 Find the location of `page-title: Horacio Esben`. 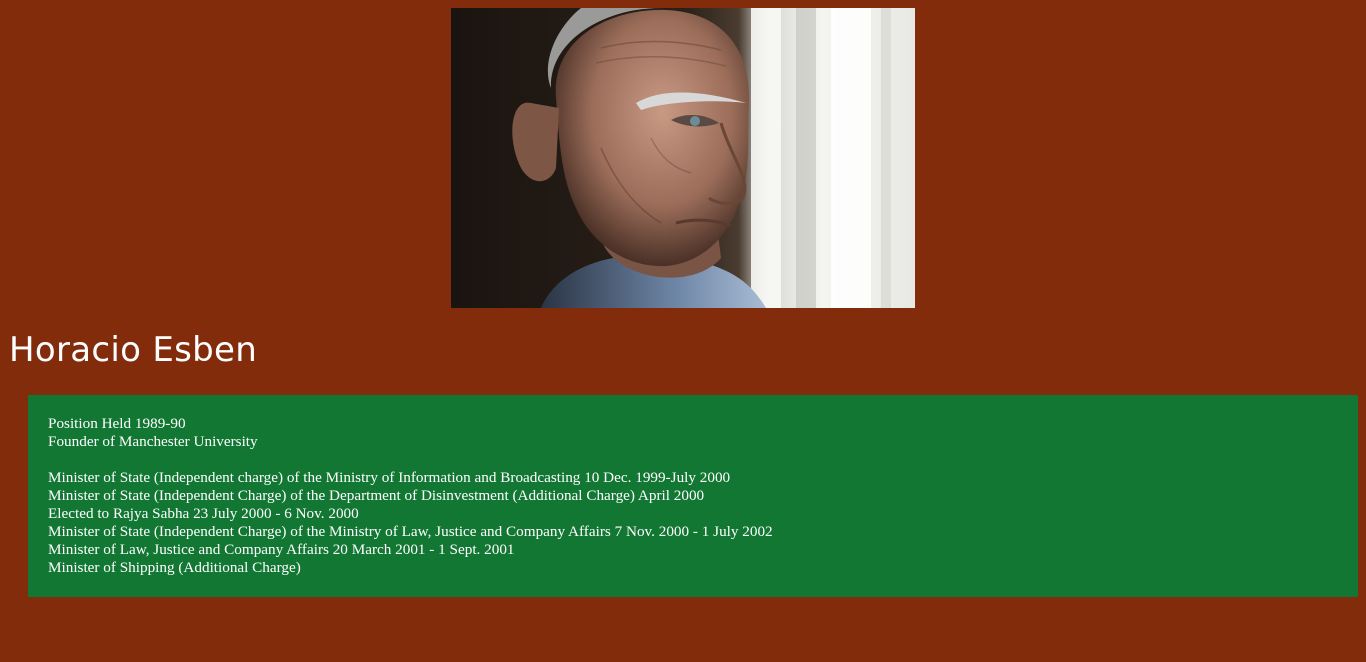

page-title: Horacio Esben is located at coordinates (133, 350).